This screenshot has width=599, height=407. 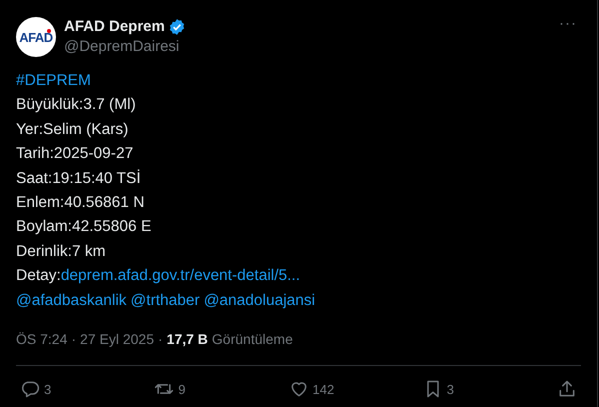 What do you see at coordinates (65, 389) in the screenshot?
I see `reply-button: 3` at bounding box center [65, 389].